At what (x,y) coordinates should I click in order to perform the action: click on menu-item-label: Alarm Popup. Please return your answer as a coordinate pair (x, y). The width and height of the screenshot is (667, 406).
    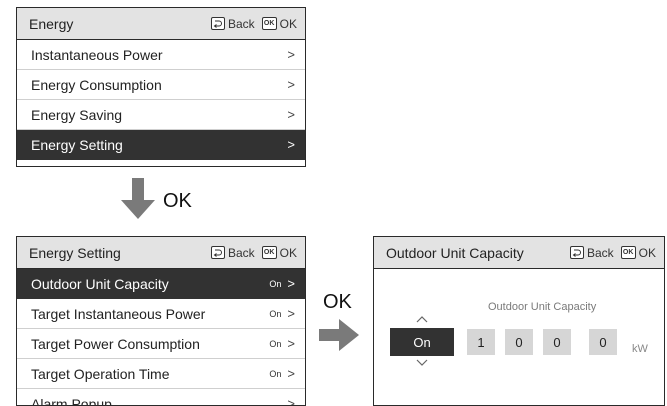
    Looking at the image, I should click on (156, 401).